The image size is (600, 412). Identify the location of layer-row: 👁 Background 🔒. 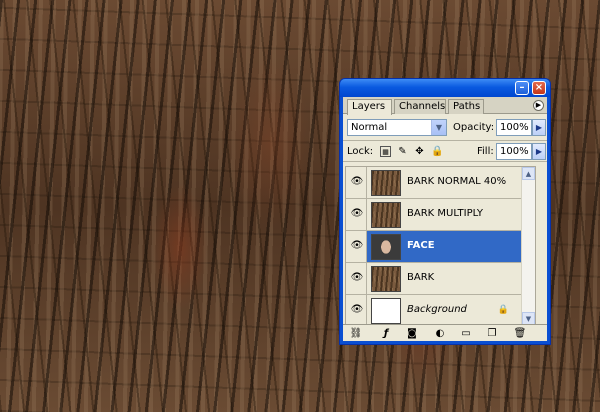
(440, 311).